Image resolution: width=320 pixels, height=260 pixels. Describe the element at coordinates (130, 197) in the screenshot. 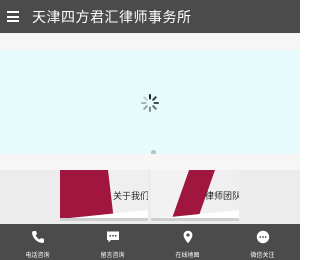

I see `card-about-us-label: 关于我们` at that location.